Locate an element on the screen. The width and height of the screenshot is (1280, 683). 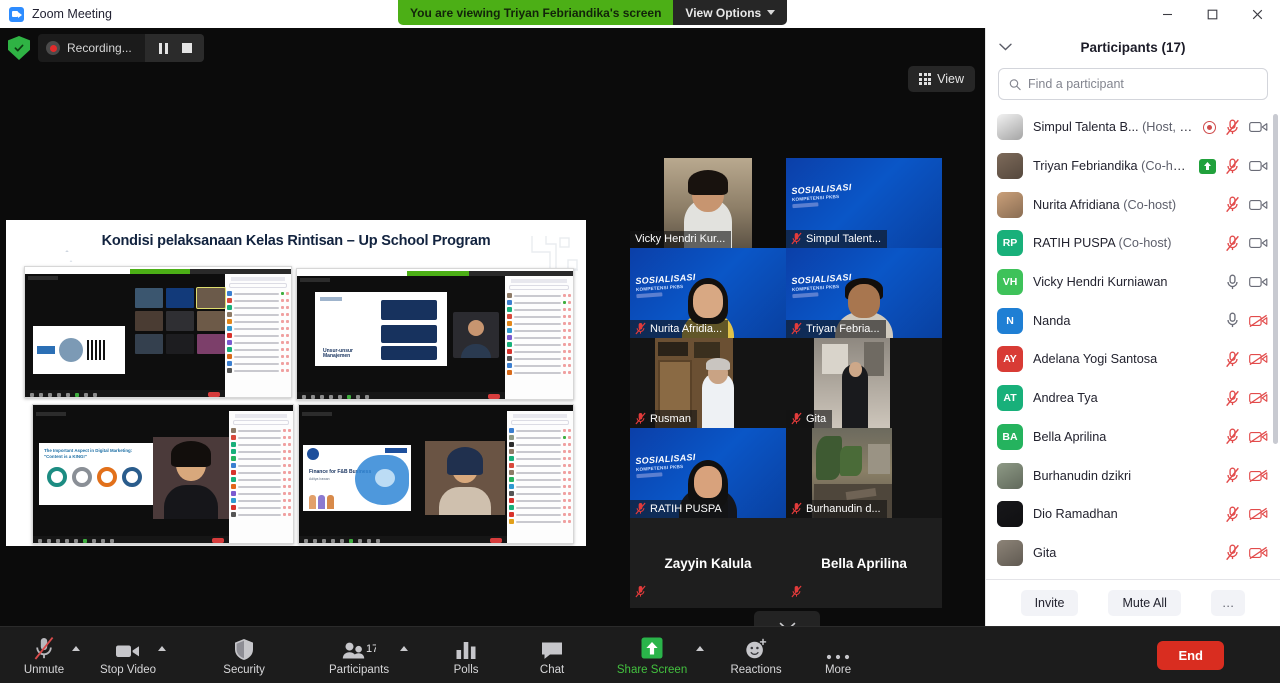
participant-row: Burhanudin dzikri is located at coordinates (1133, 475).